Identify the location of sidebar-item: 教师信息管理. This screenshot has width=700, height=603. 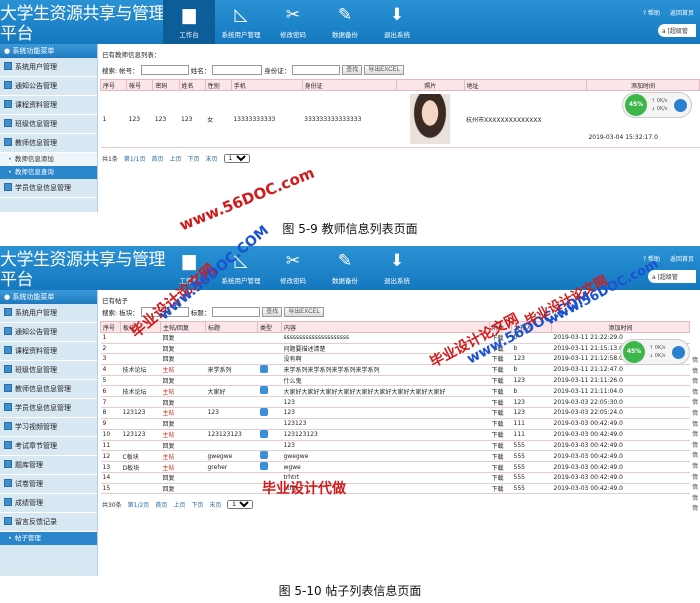
(48, 143).